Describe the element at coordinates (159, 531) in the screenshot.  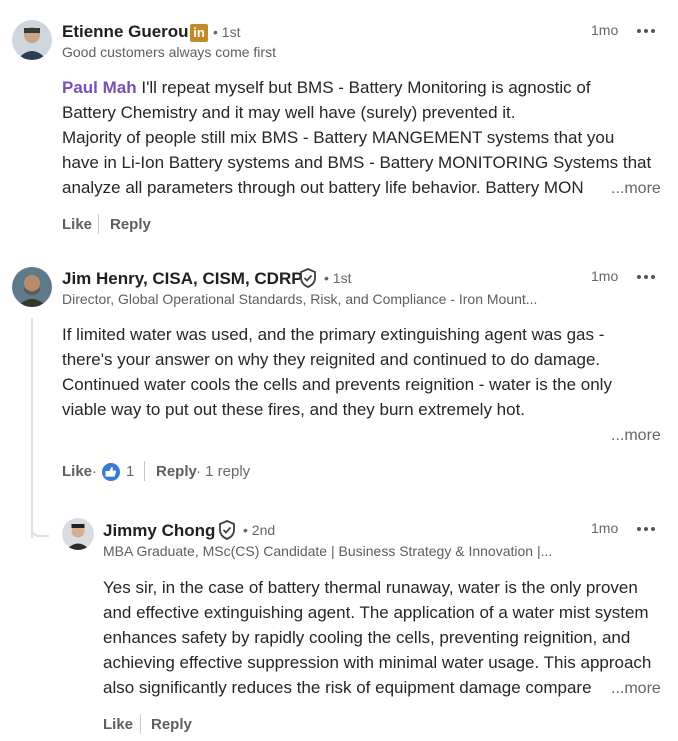
I see `author-name: Jimmy Chong` at that location.